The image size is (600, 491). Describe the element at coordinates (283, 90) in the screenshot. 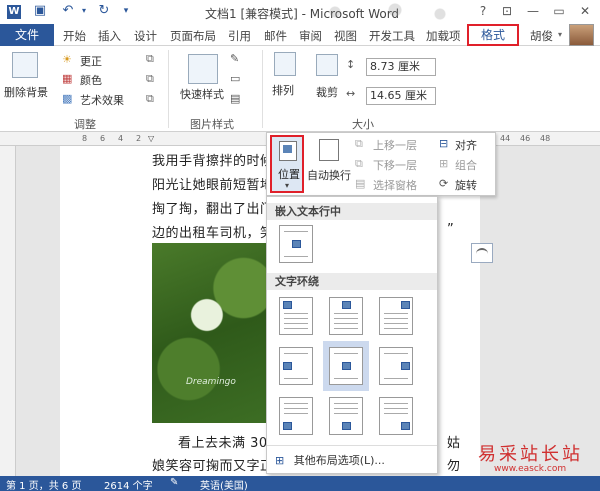

I see `arrange-button: 排列` at that location.